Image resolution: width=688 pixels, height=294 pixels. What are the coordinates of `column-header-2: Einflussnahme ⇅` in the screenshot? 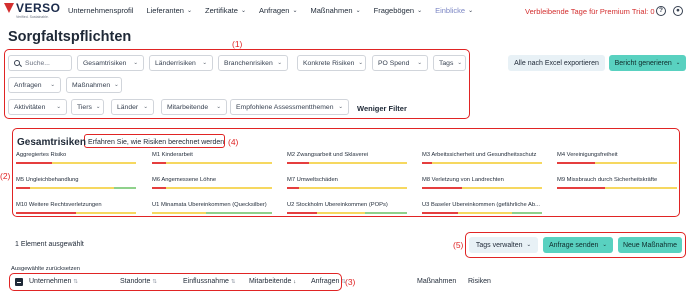 It's located at (209, 281).